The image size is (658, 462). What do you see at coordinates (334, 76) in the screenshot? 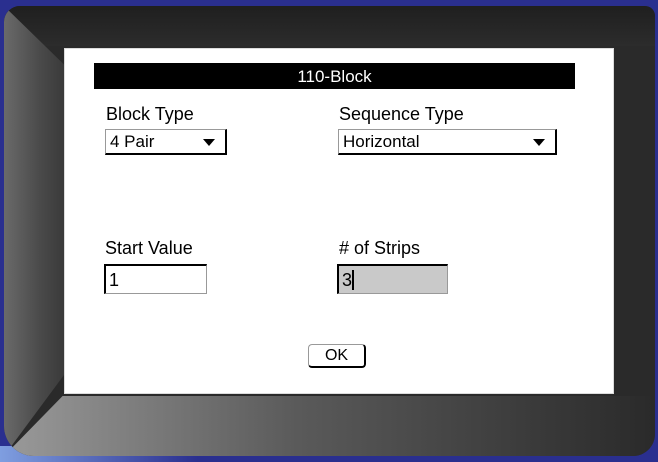
I see `dialog-title: 110-Block` at bounding box center [334, 76].